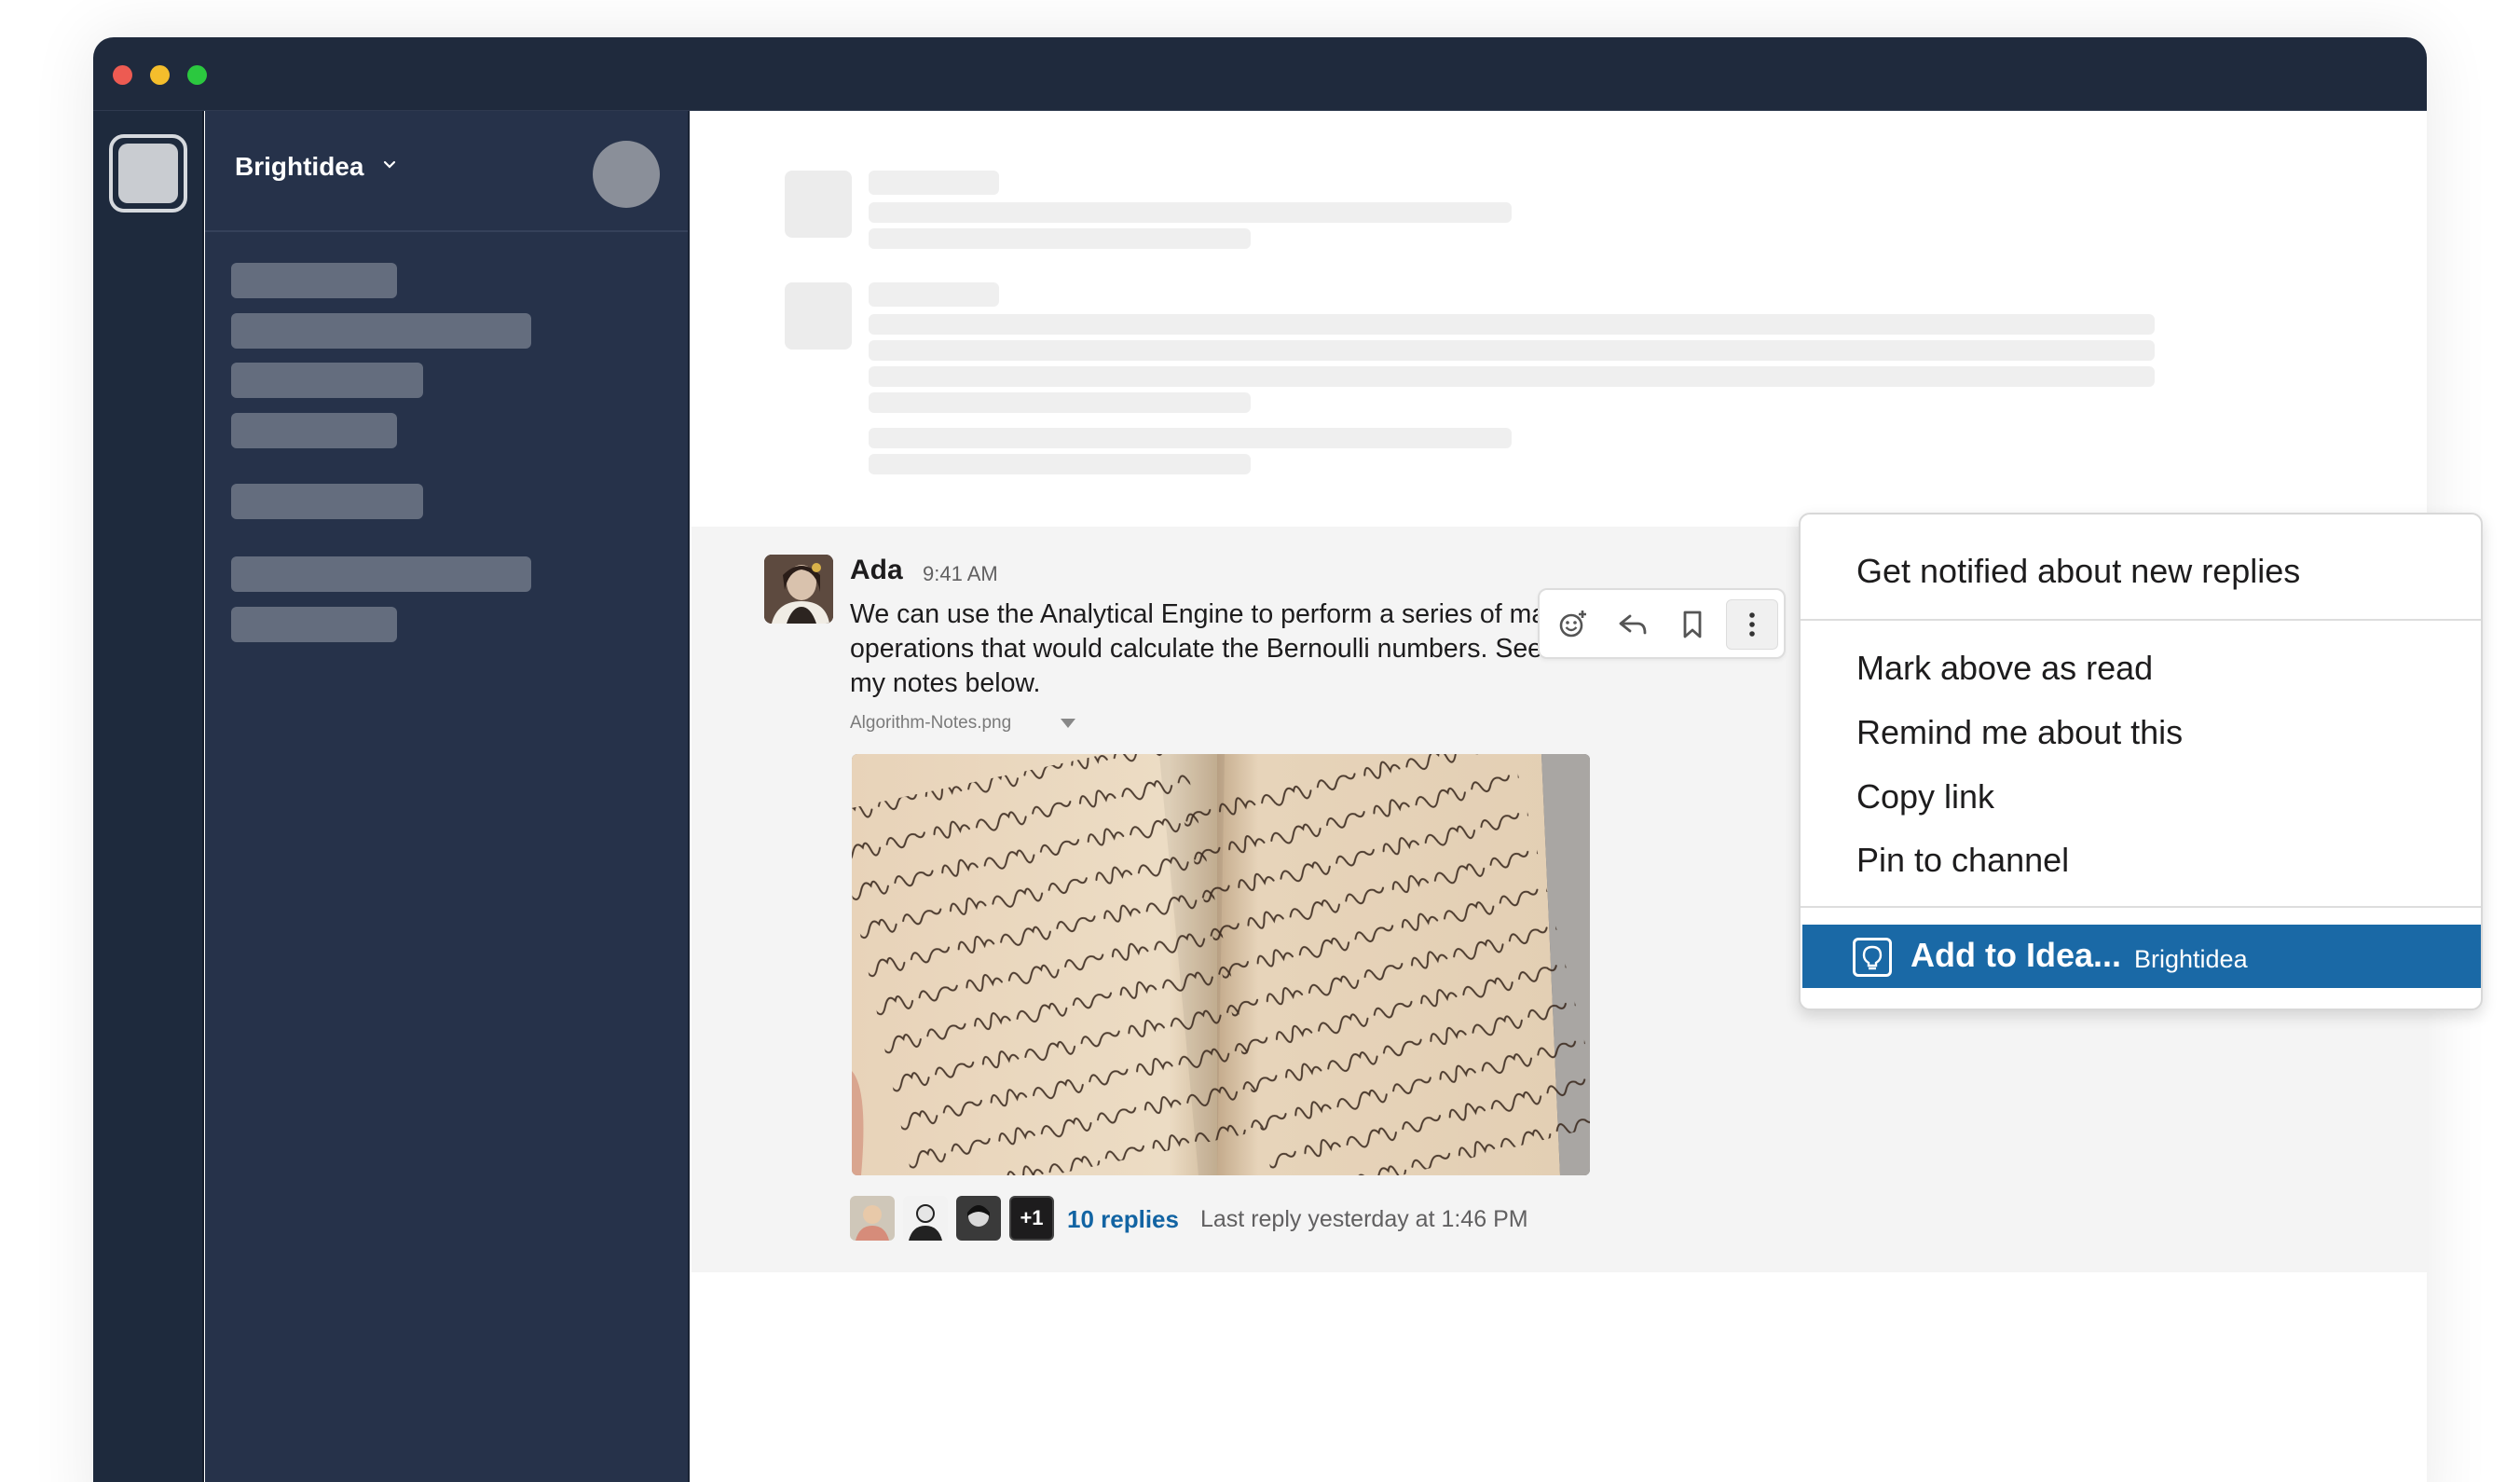  What do you see at coordinates (122, 75) in the screenshot?
I see `close-window-button` at bounding box center [122, 75].